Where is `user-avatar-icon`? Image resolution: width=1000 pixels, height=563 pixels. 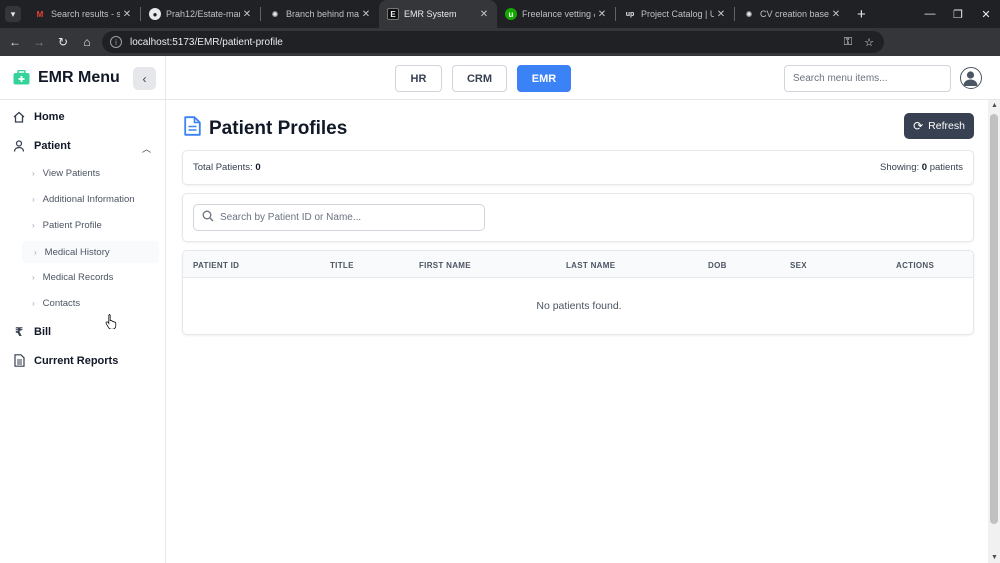 user-avatar-icon is located at coordinates (970, 78).